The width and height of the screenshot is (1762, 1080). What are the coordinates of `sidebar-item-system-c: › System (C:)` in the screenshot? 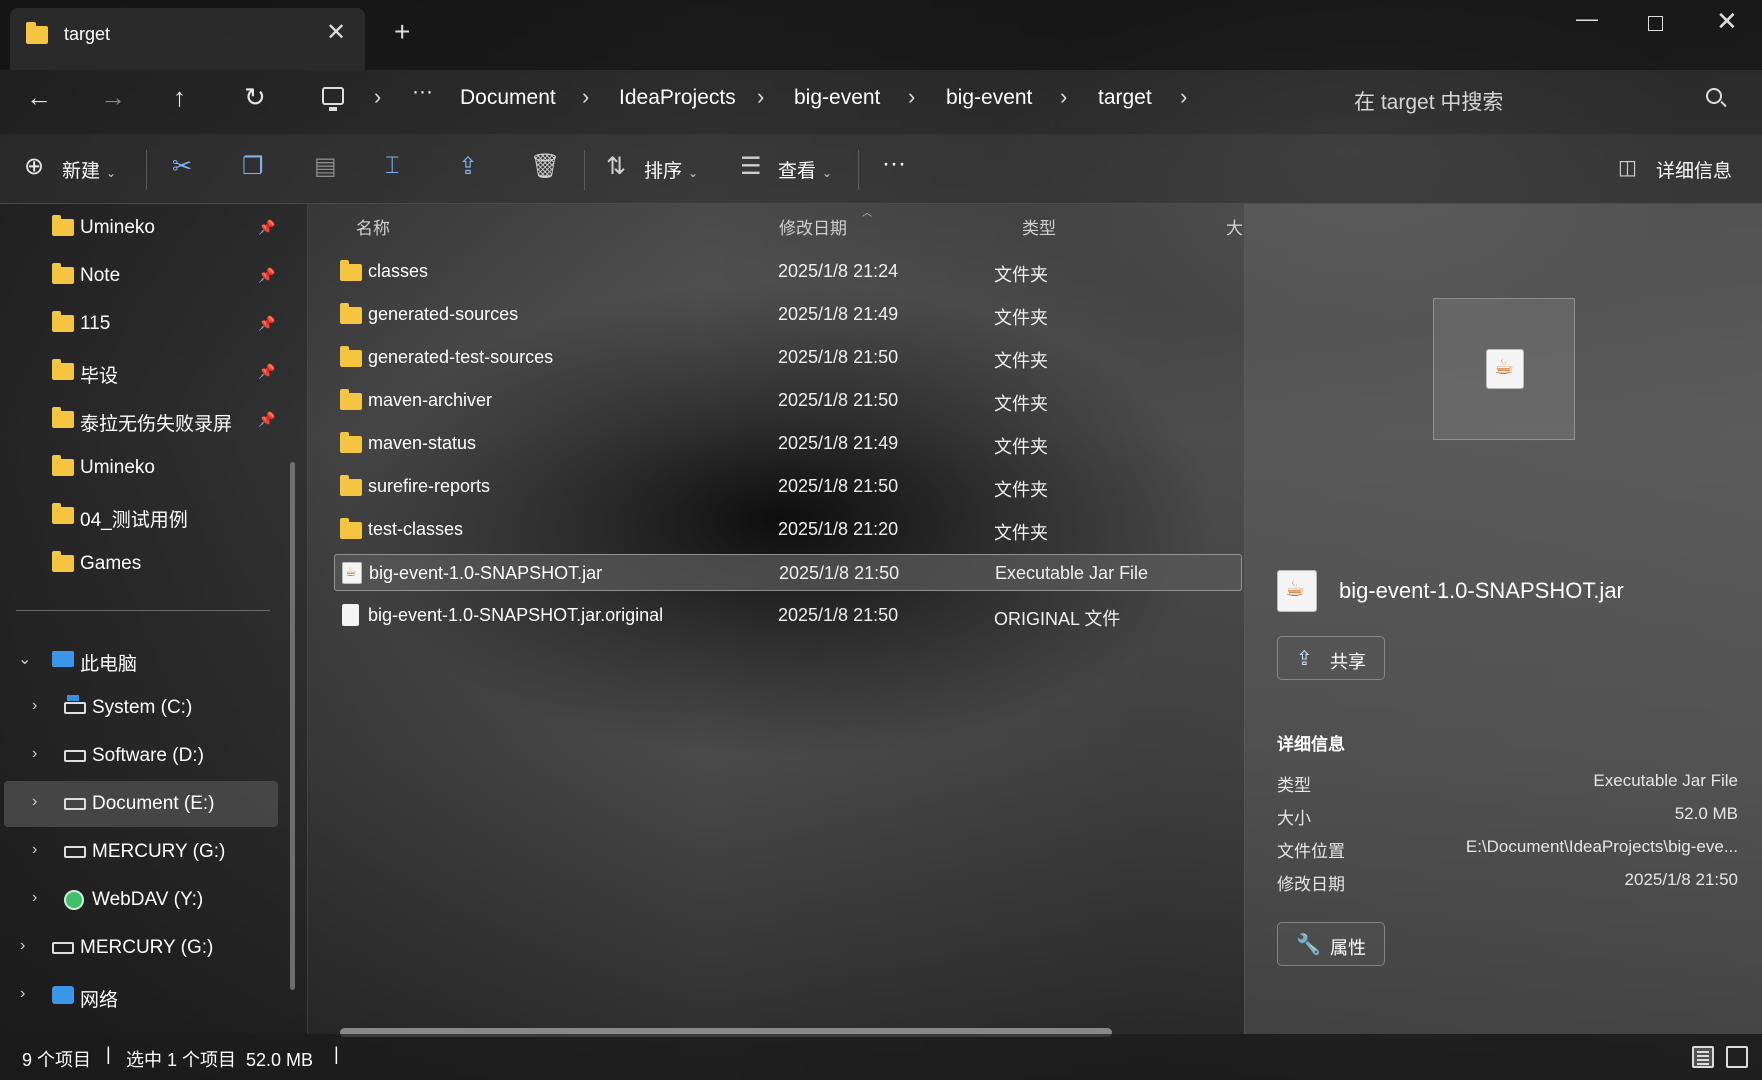 It's located at (140, 708).